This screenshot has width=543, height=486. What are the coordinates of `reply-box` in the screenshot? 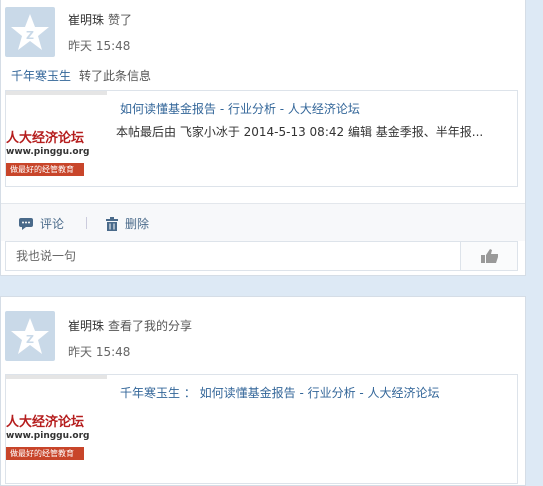 It's located at (261, 256).